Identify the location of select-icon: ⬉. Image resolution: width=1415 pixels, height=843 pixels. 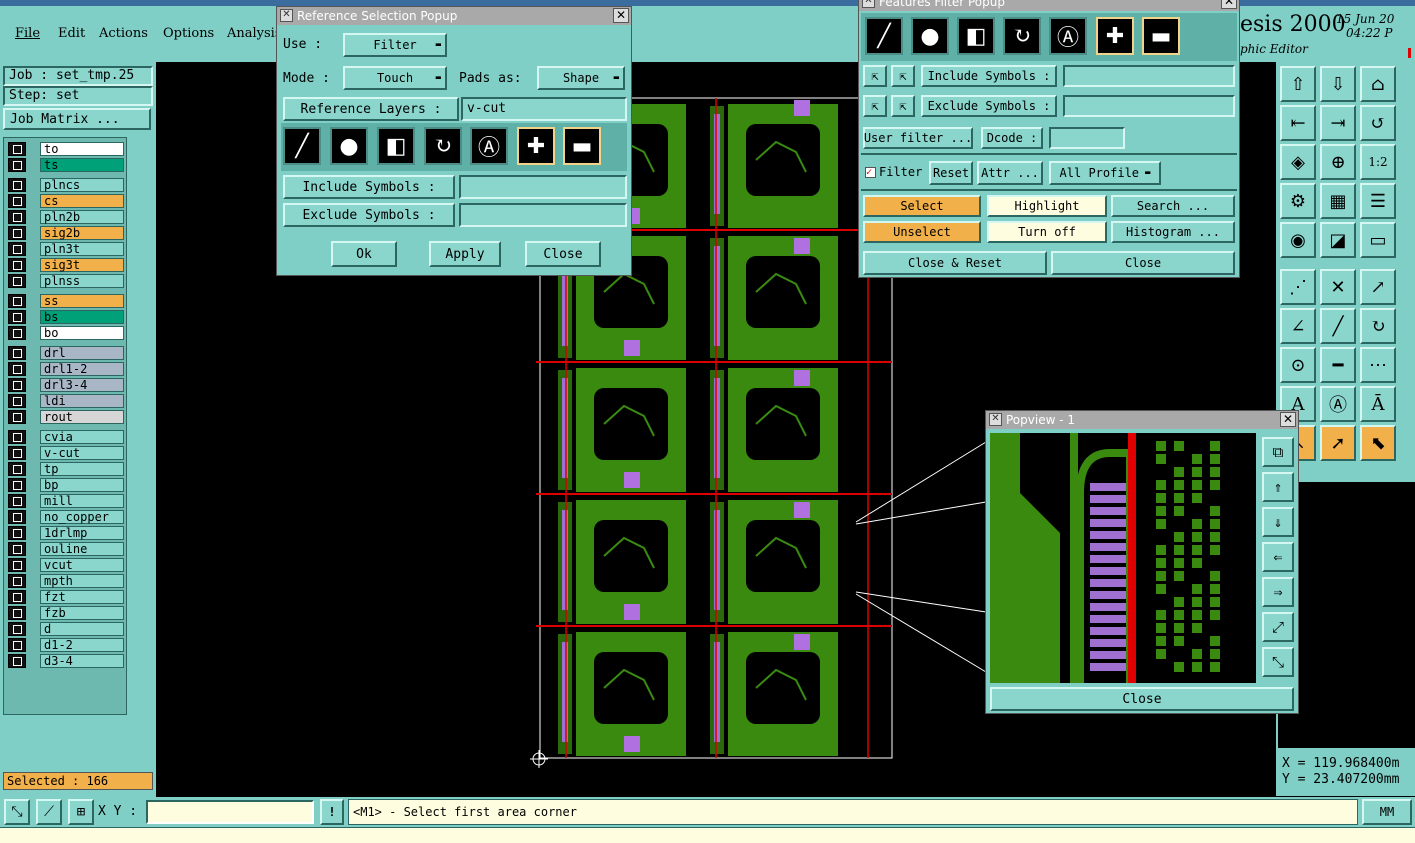
(1378, 443).